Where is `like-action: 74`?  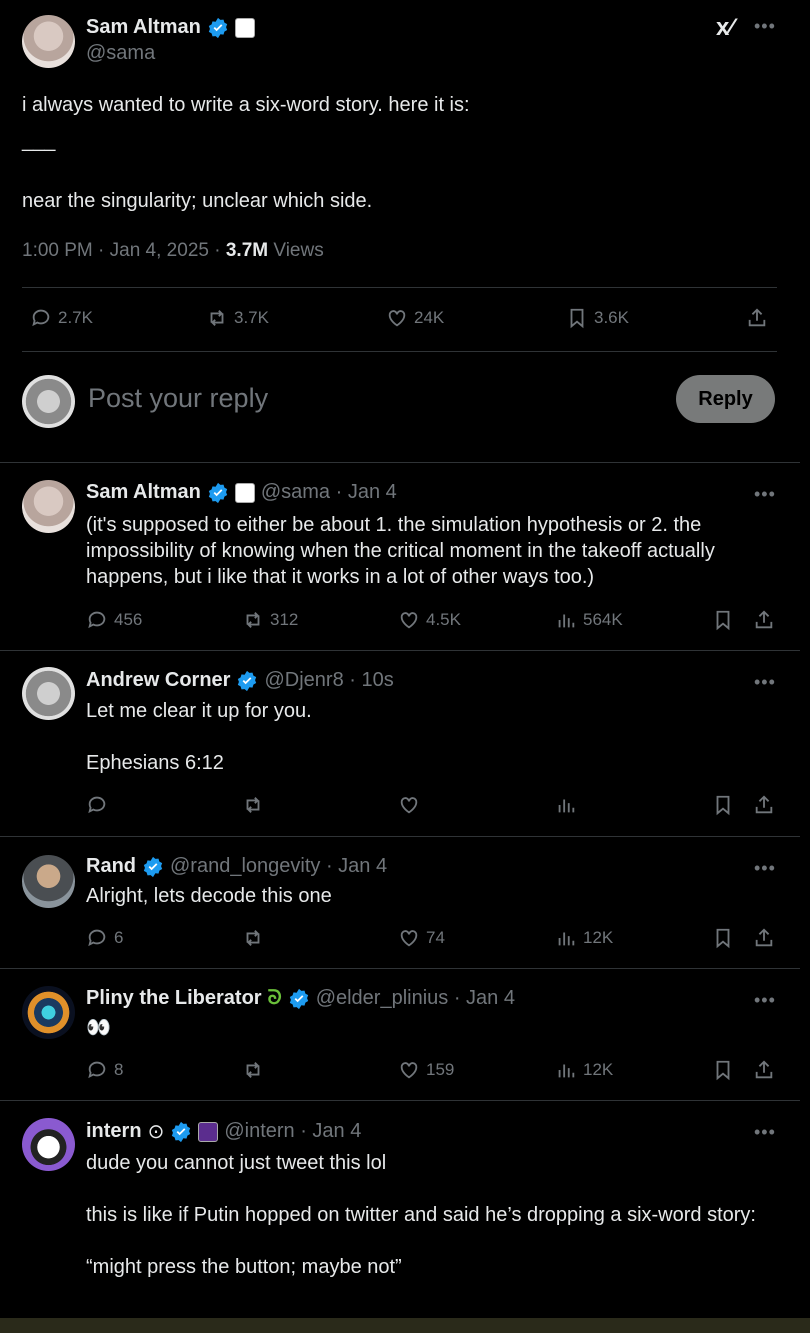
like-action: 74 is located at coordinates (421, 938).